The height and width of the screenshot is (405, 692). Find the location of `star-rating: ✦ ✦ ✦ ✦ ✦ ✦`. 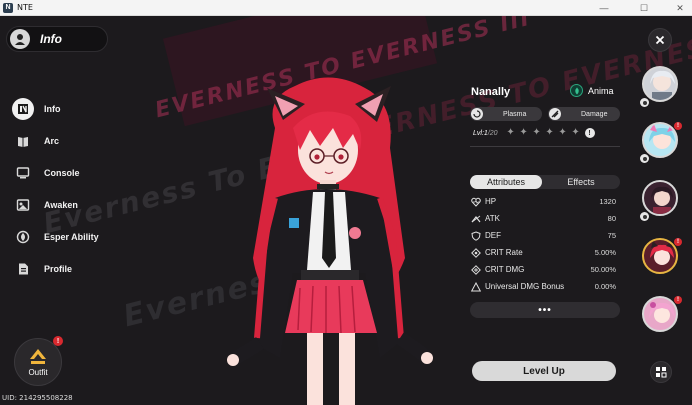

star-rating: ✦ ✦ ✦ ✦ ✦ ✦ is located at coordinates (545, 133).